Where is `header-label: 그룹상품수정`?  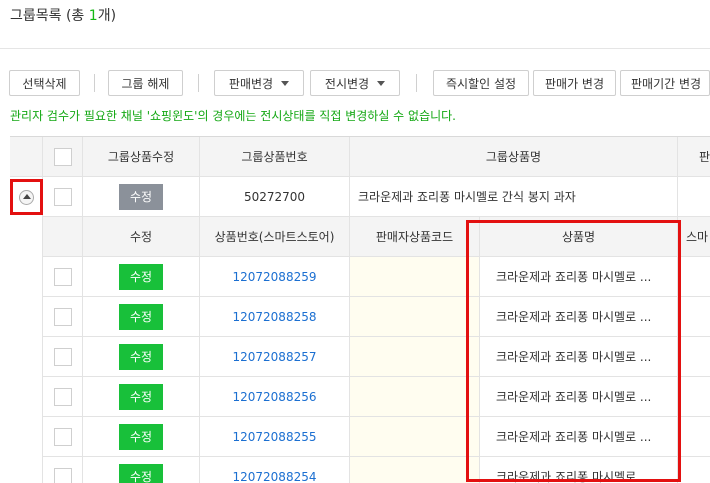
header-label: 그룹상품수정 is located at coordinates (141, 156).